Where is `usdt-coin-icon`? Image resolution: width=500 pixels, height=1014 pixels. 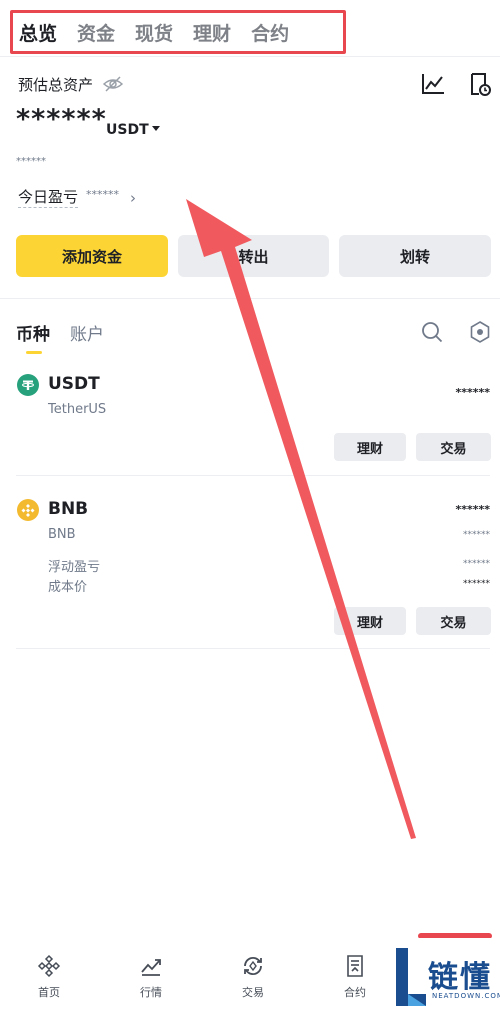
usdt-coin-icon is located at coordinates (28, 385).